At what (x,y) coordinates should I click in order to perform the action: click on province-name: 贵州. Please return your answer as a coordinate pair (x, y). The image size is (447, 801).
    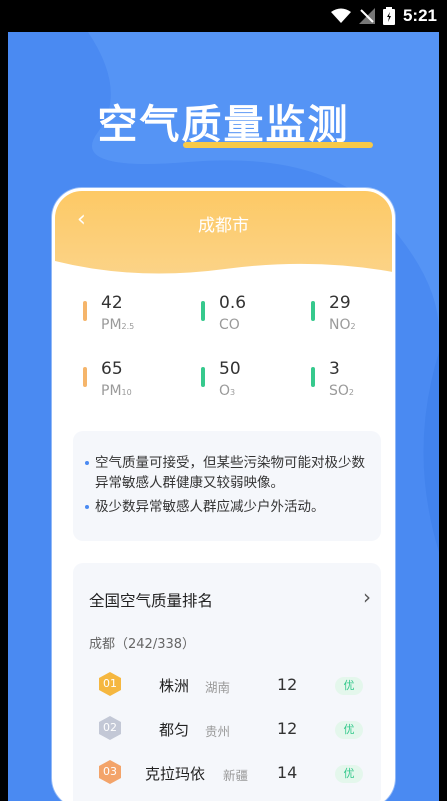
    Looking at the image, I should click on (218, 731).